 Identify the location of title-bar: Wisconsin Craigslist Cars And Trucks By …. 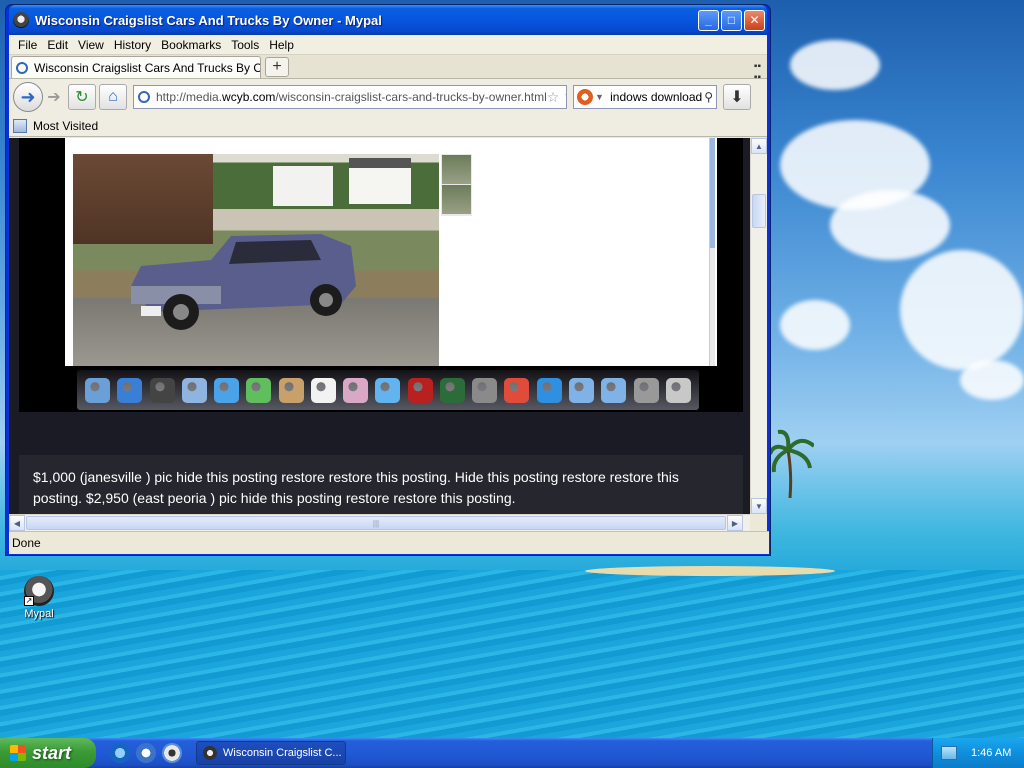
(388, 20).